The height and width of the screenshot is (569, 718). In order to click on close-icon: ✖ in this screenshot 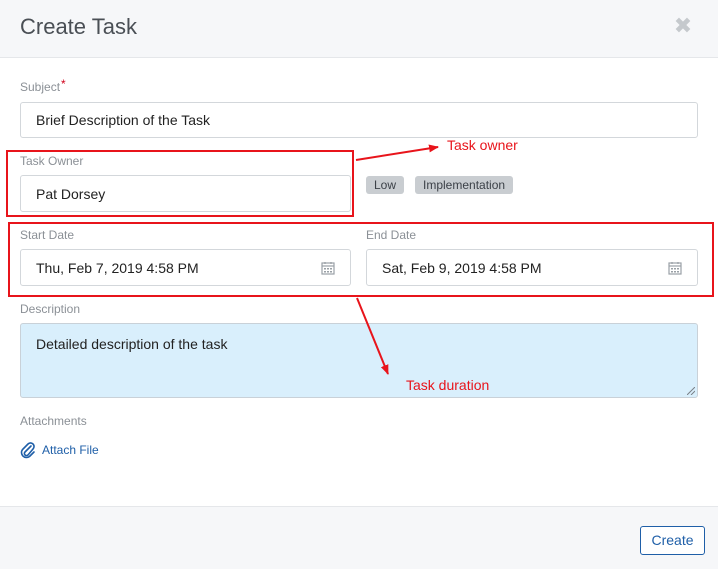, I will do `click(683, 26)`.